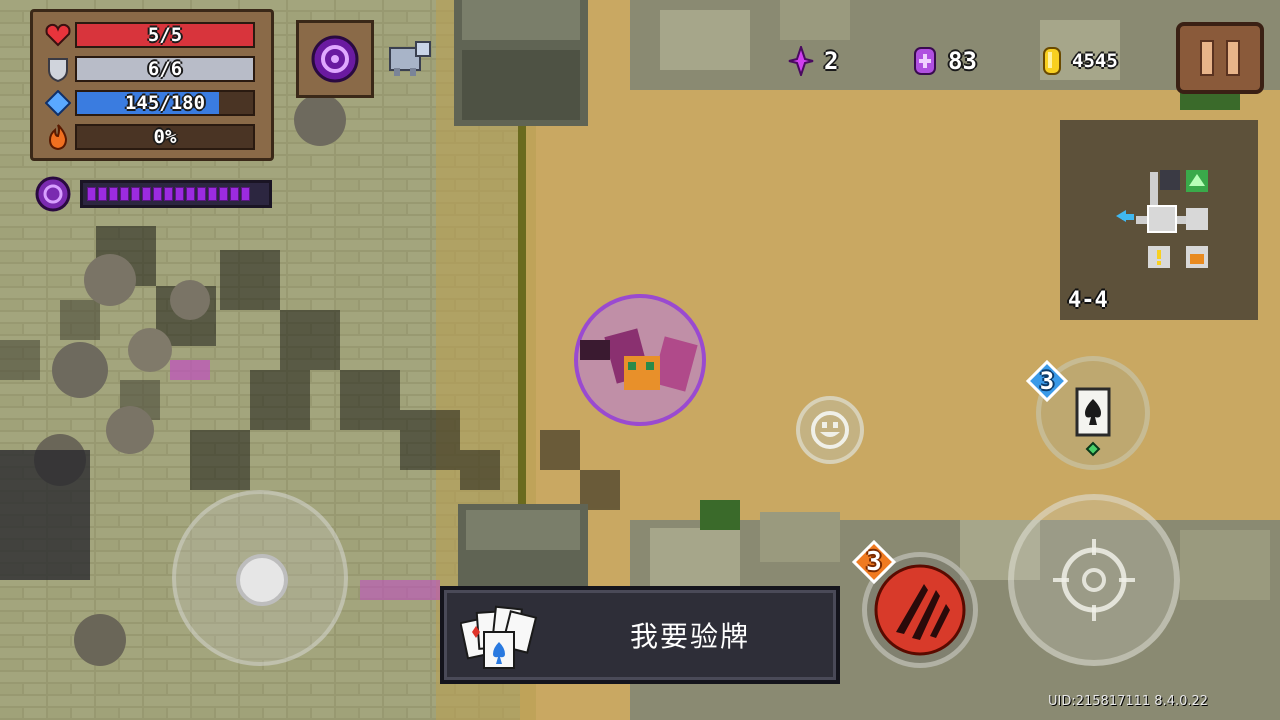 This screenshot has width=1280, height=720. What do you see at coordinates (801, 61) in the screenshot?
I see `gem-icon` at bounding box center [801, 61].